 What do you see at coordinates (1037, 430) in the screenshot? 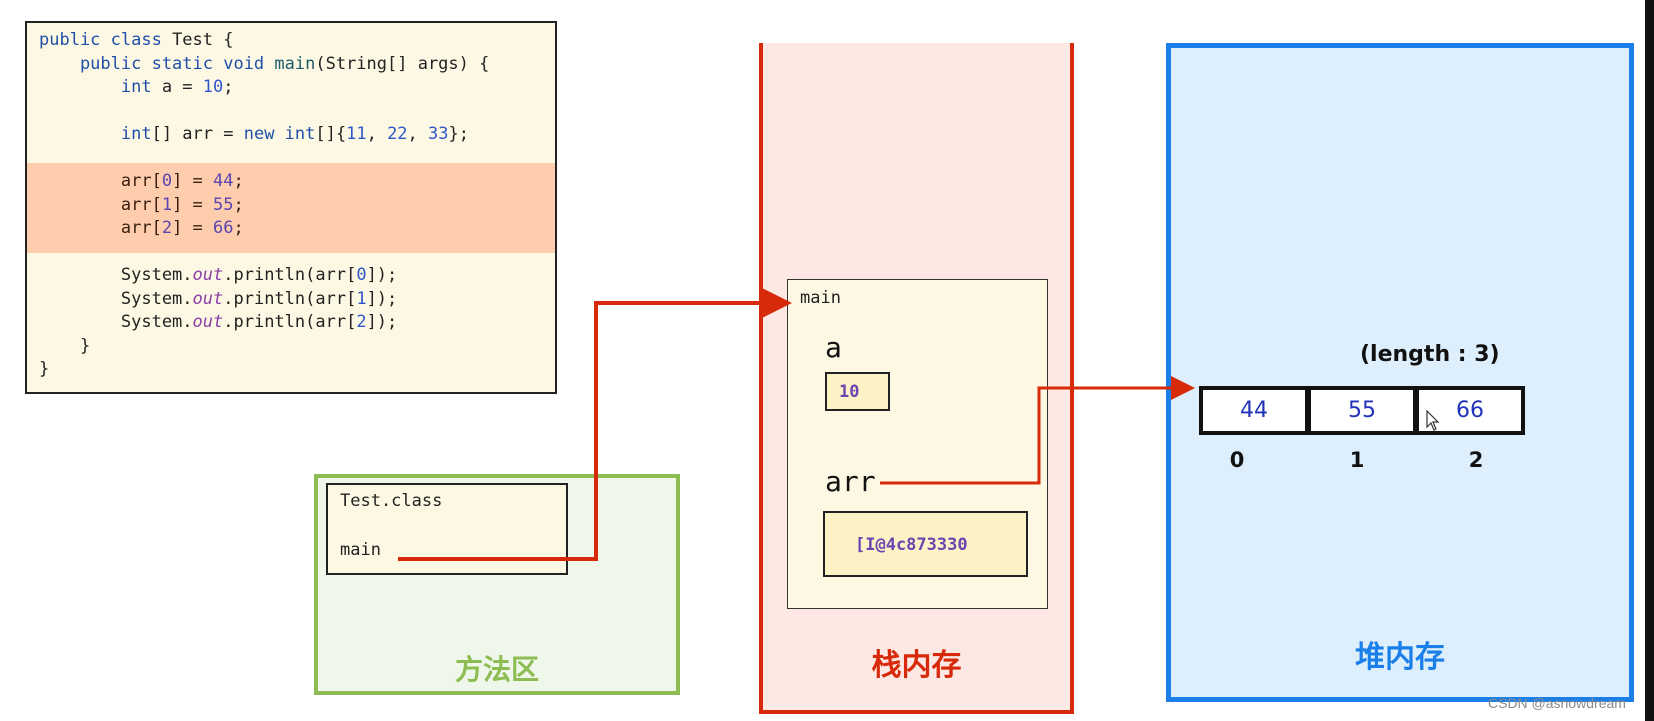
I see `arrow-arr-to-heap` at bounding box center [1037, 430].